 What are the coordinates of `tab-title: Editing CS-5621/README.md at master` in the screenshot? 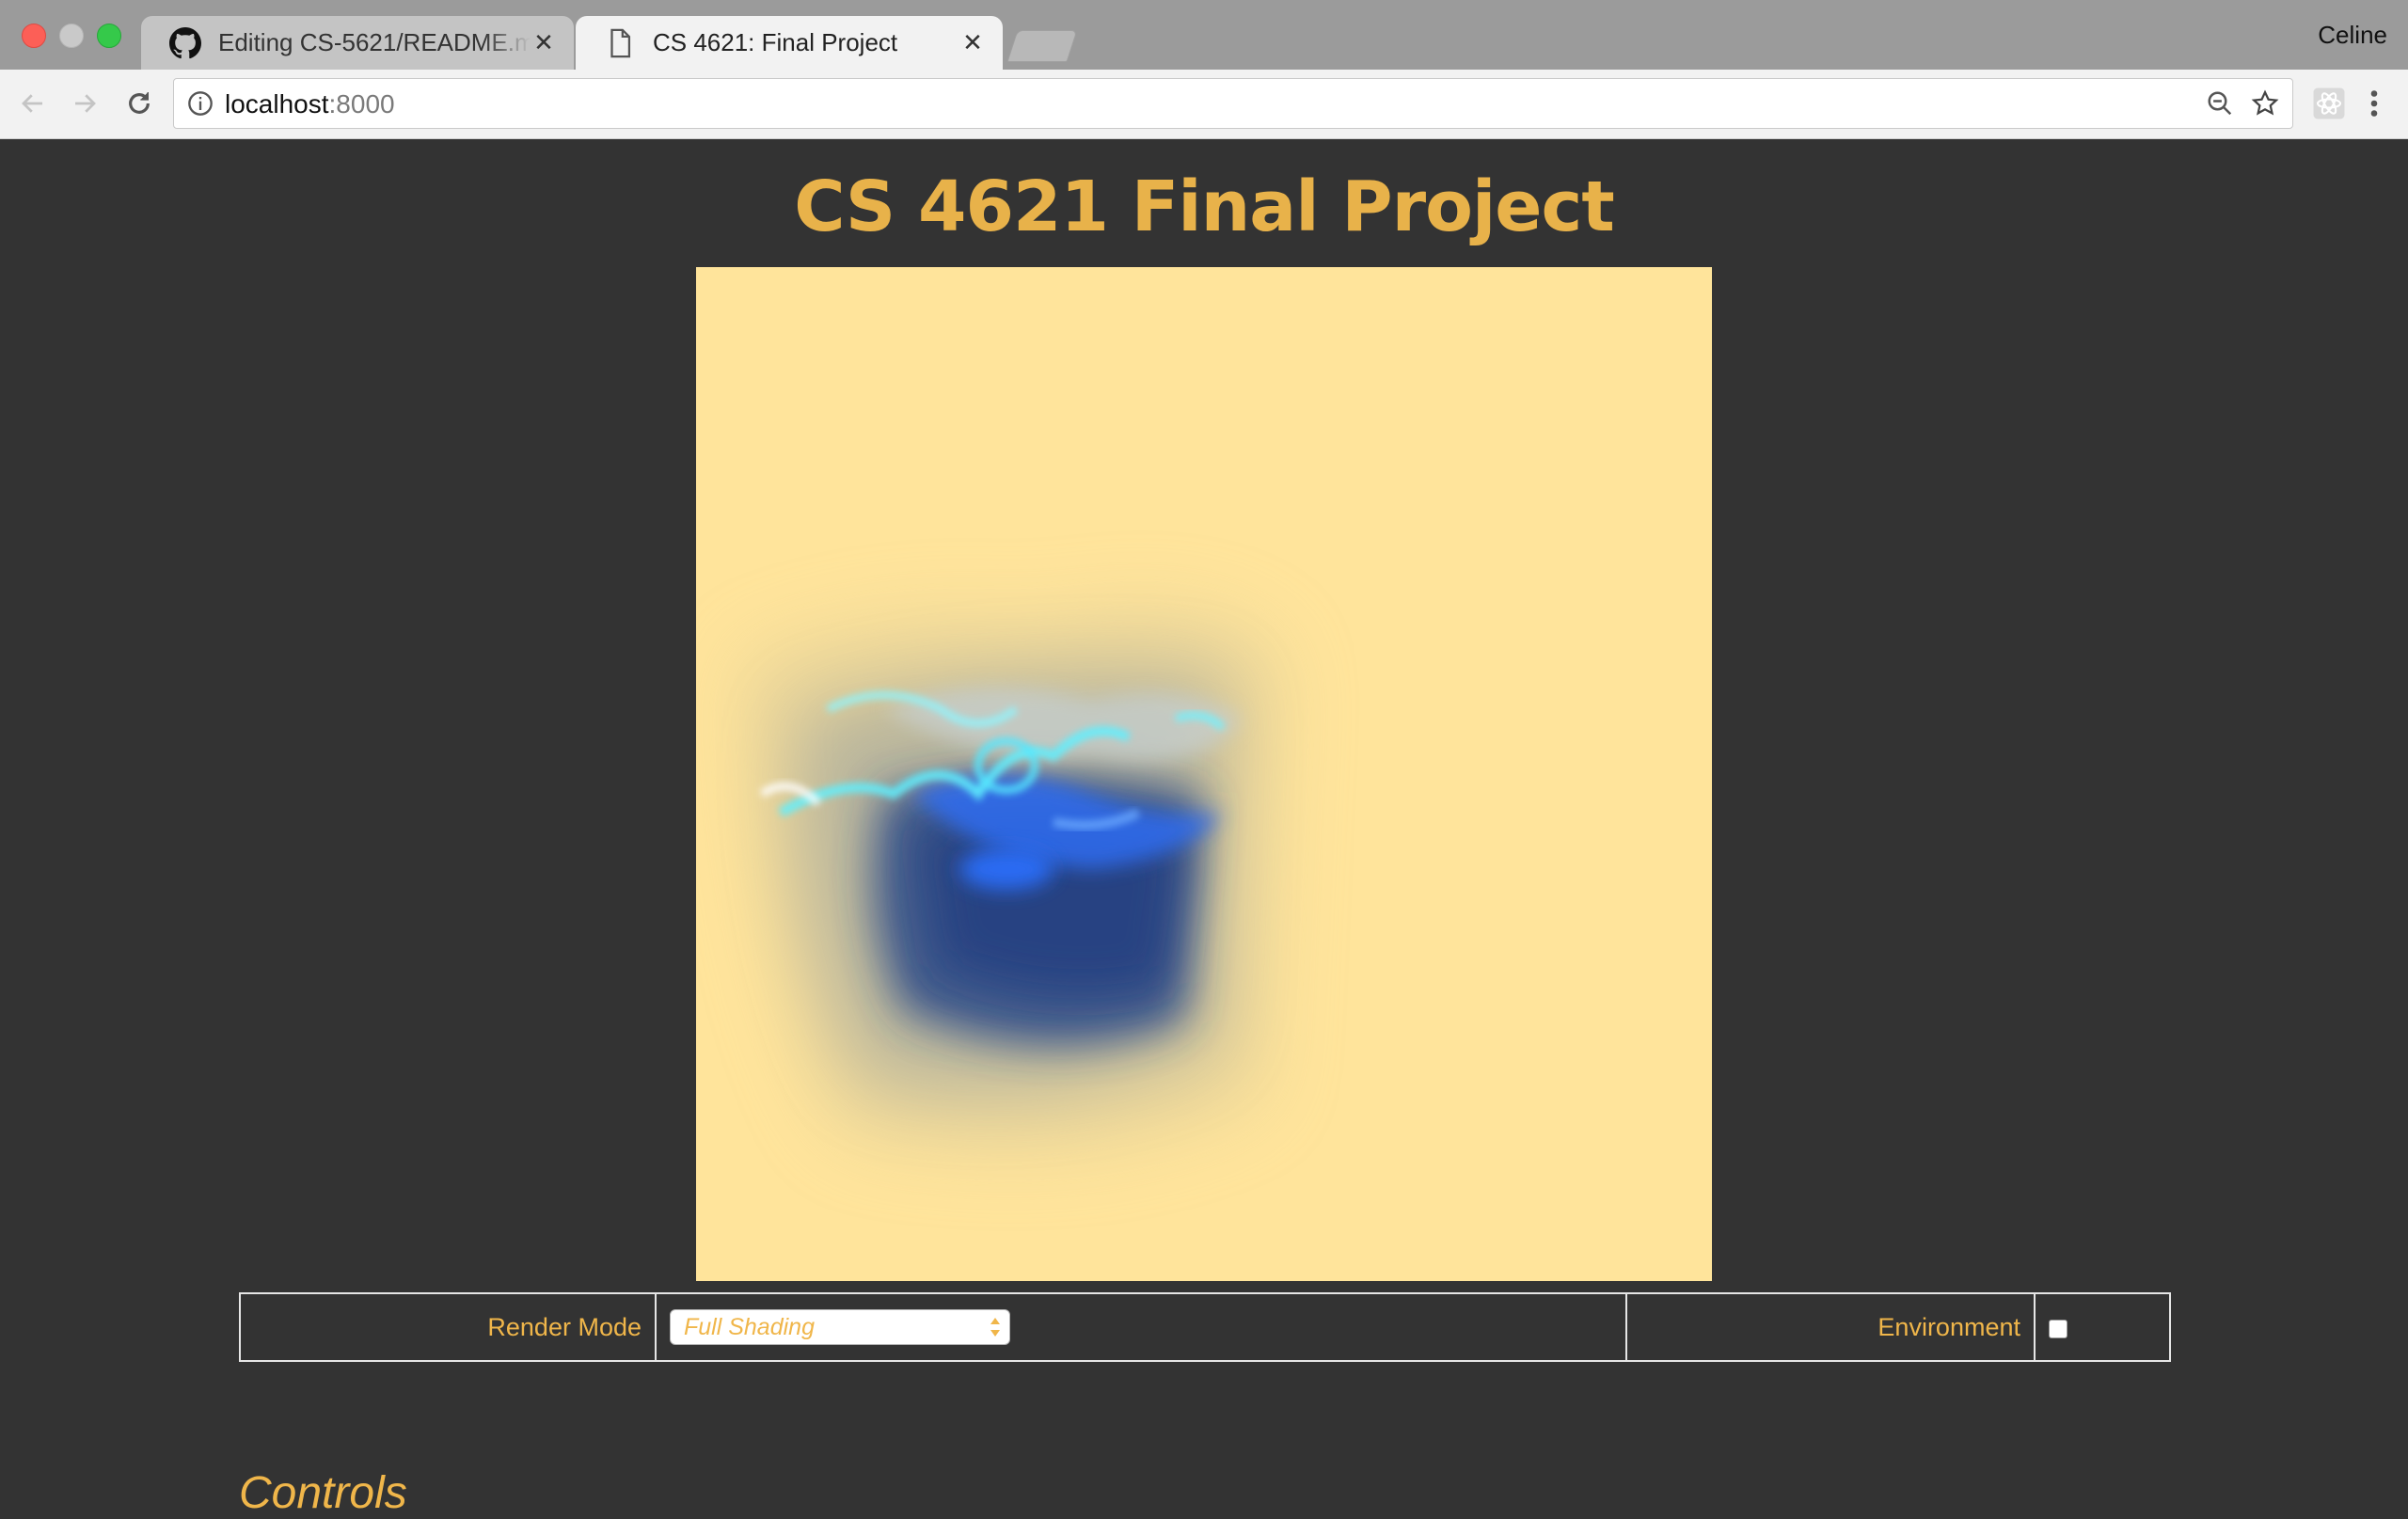 It's located at (375, 42).